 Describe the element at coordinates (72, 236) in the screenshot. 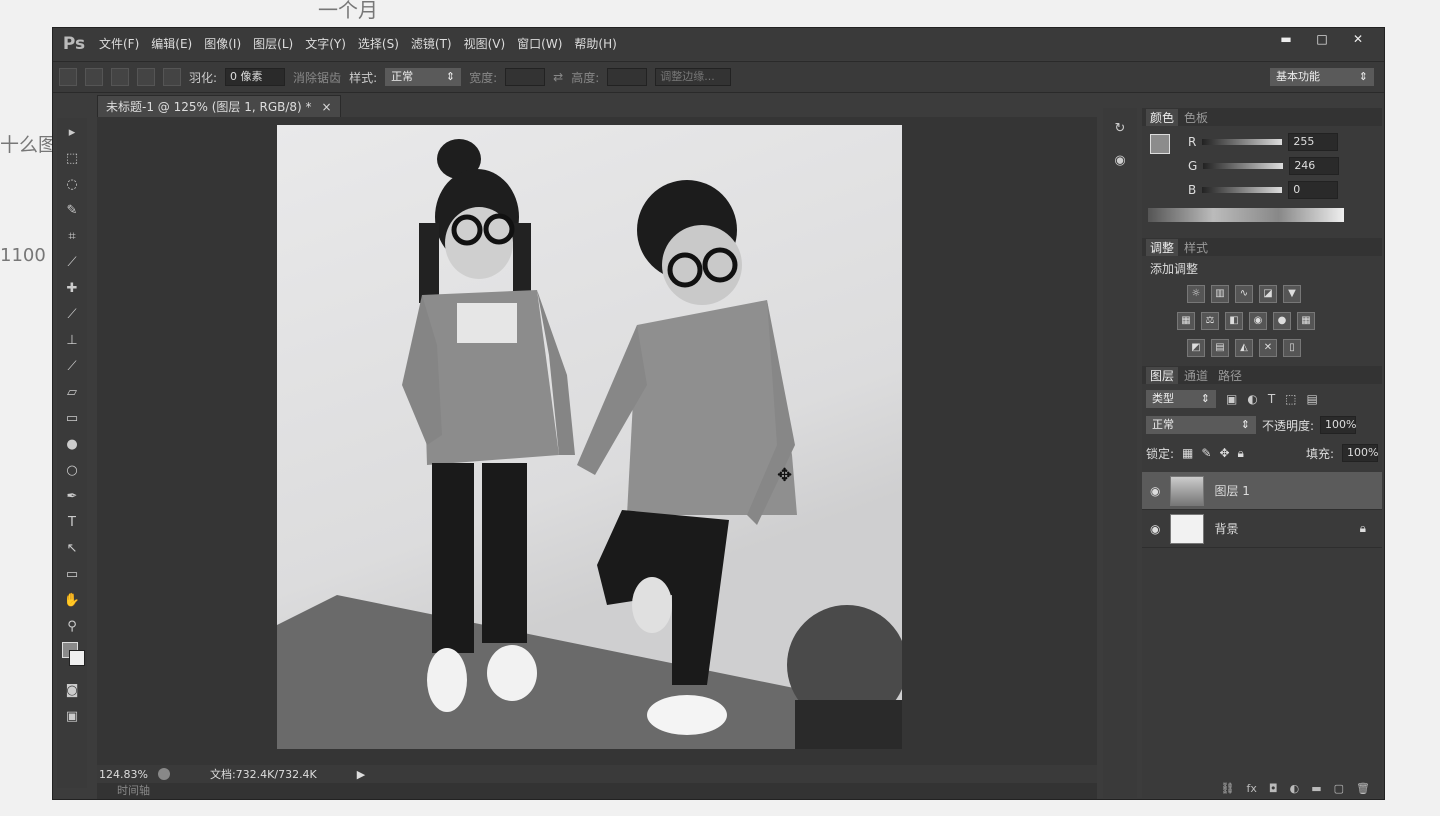

I see `crop-tool-icon: ⌗` at that location.